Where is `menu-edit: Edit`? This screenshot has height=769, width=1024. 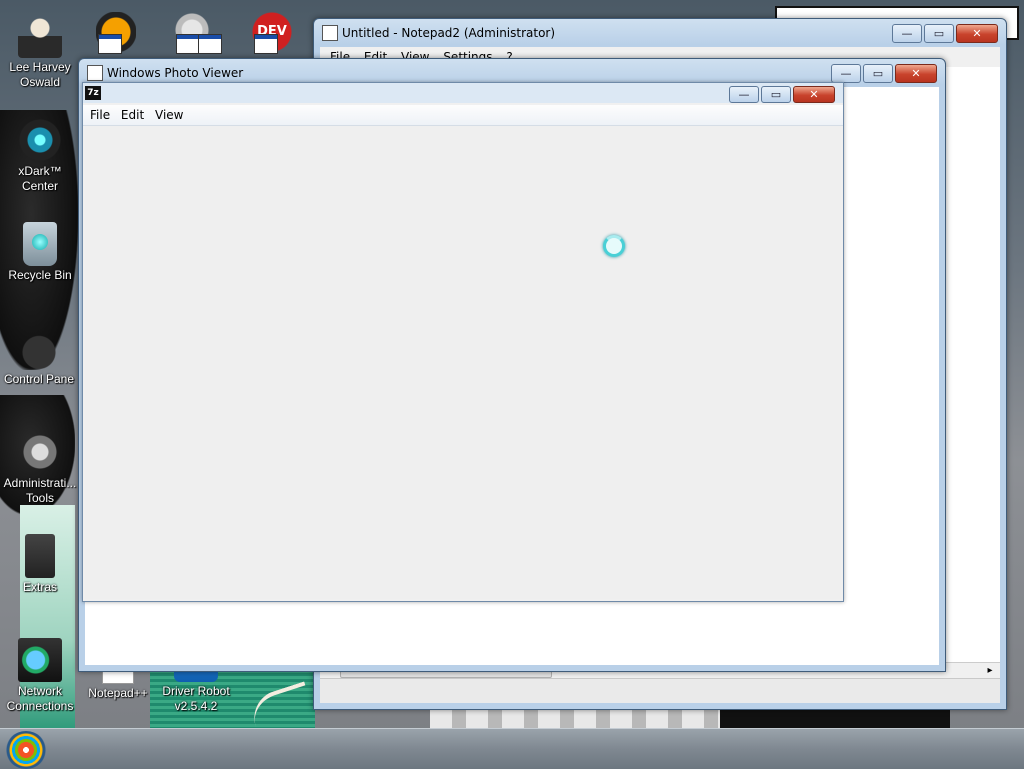 menu-edit: Edit is located at coordinates (132, 115).